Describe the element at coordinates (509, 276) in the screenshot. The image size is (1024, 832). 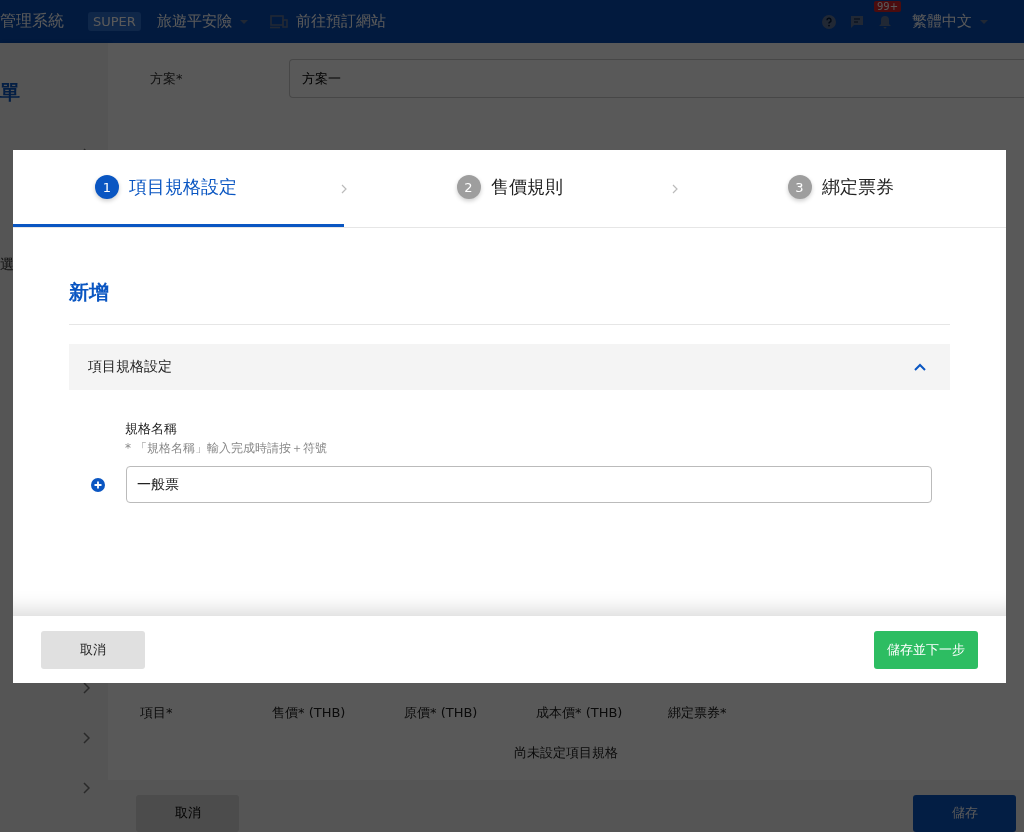
I see `dialog-title: 新增` at that location.